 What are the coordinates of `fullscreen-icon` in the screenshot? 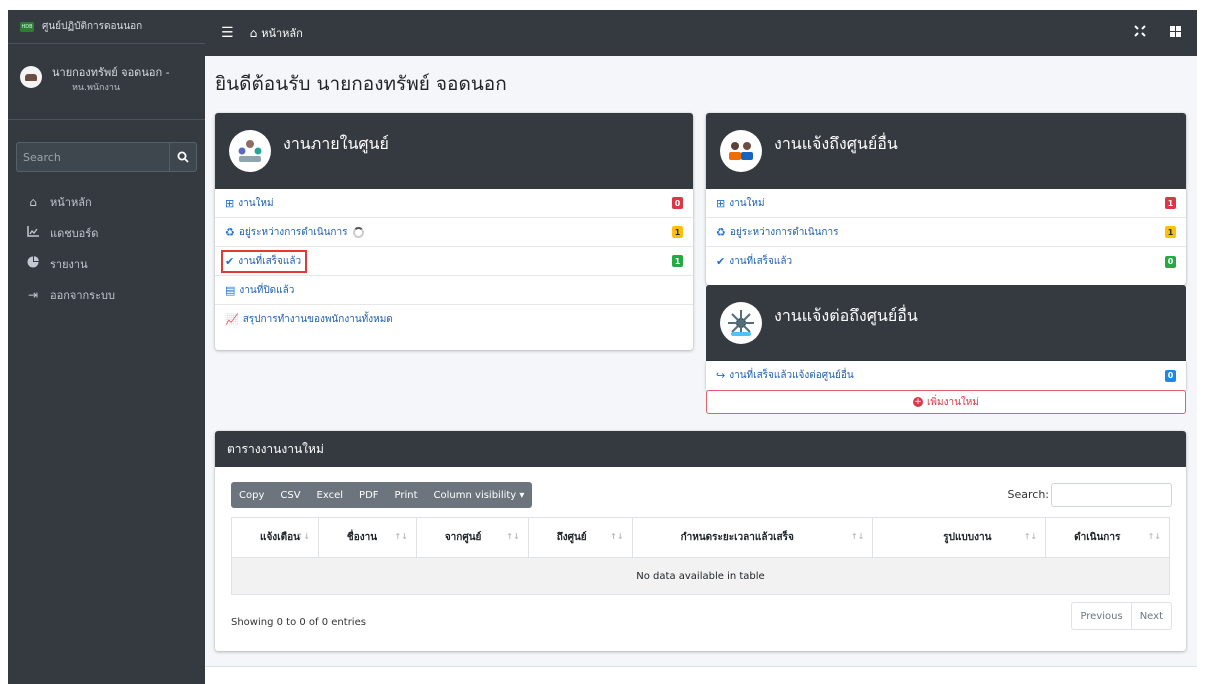 It's located at (1140, 33).